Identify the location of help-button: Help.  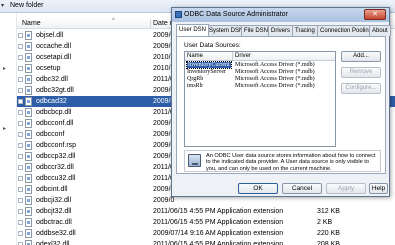
(378, 188).